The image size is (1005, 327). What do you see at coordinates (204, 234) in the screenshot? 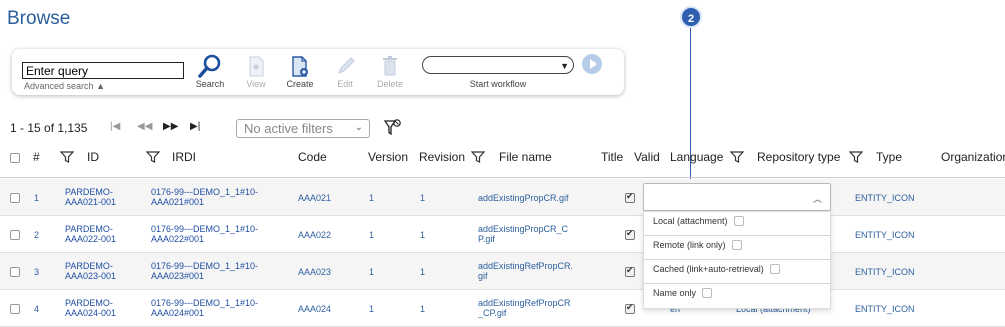
I see `row-irdi-link: 0176-99---DEMO_1_1#10- AAA022#001` at bounding box center [204, 234].